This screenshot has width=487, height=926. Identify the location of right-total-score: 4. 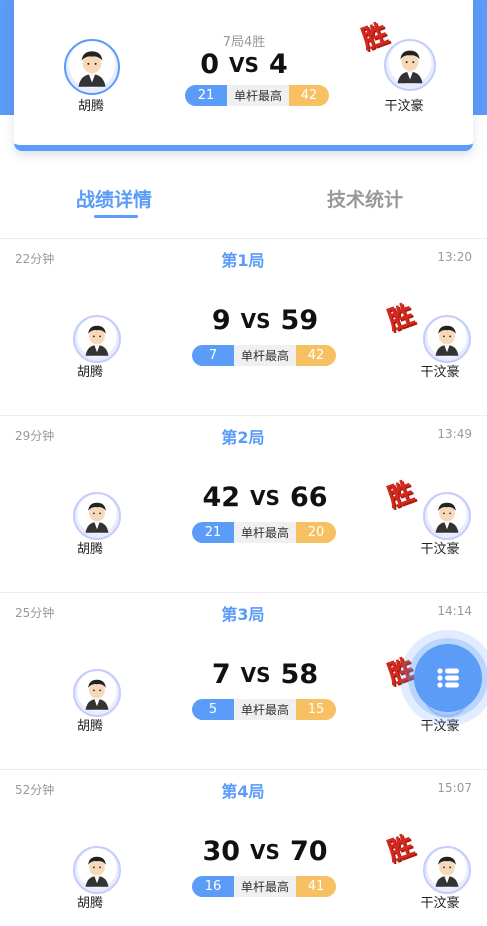
(278, 64).